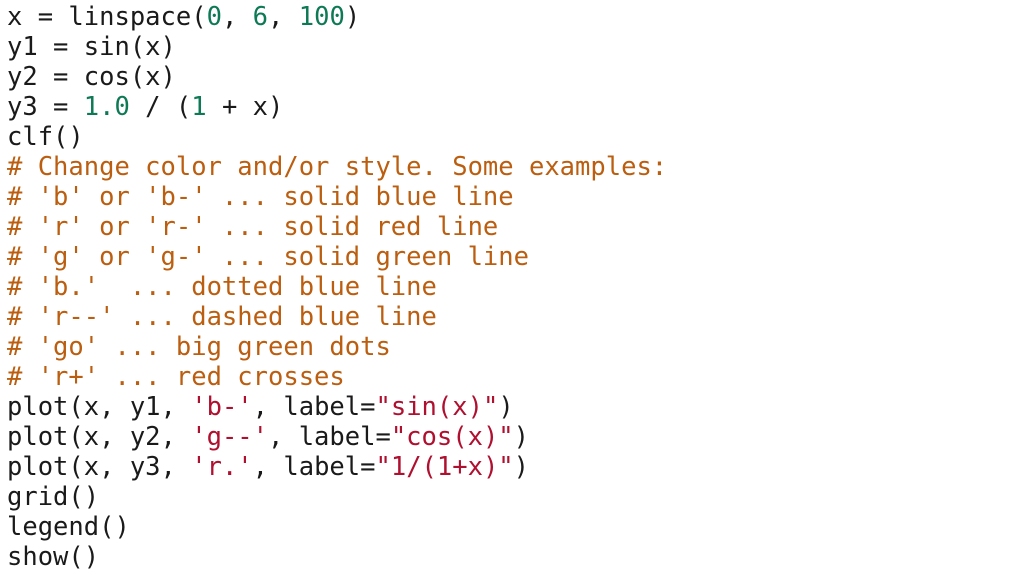 The width and height of the screenshot is (1024, 575). Describe the element at coordinates (222, 287) in the screenshot. I see `code-token-comment: # 'b.' ... dotted blue line` at that location.